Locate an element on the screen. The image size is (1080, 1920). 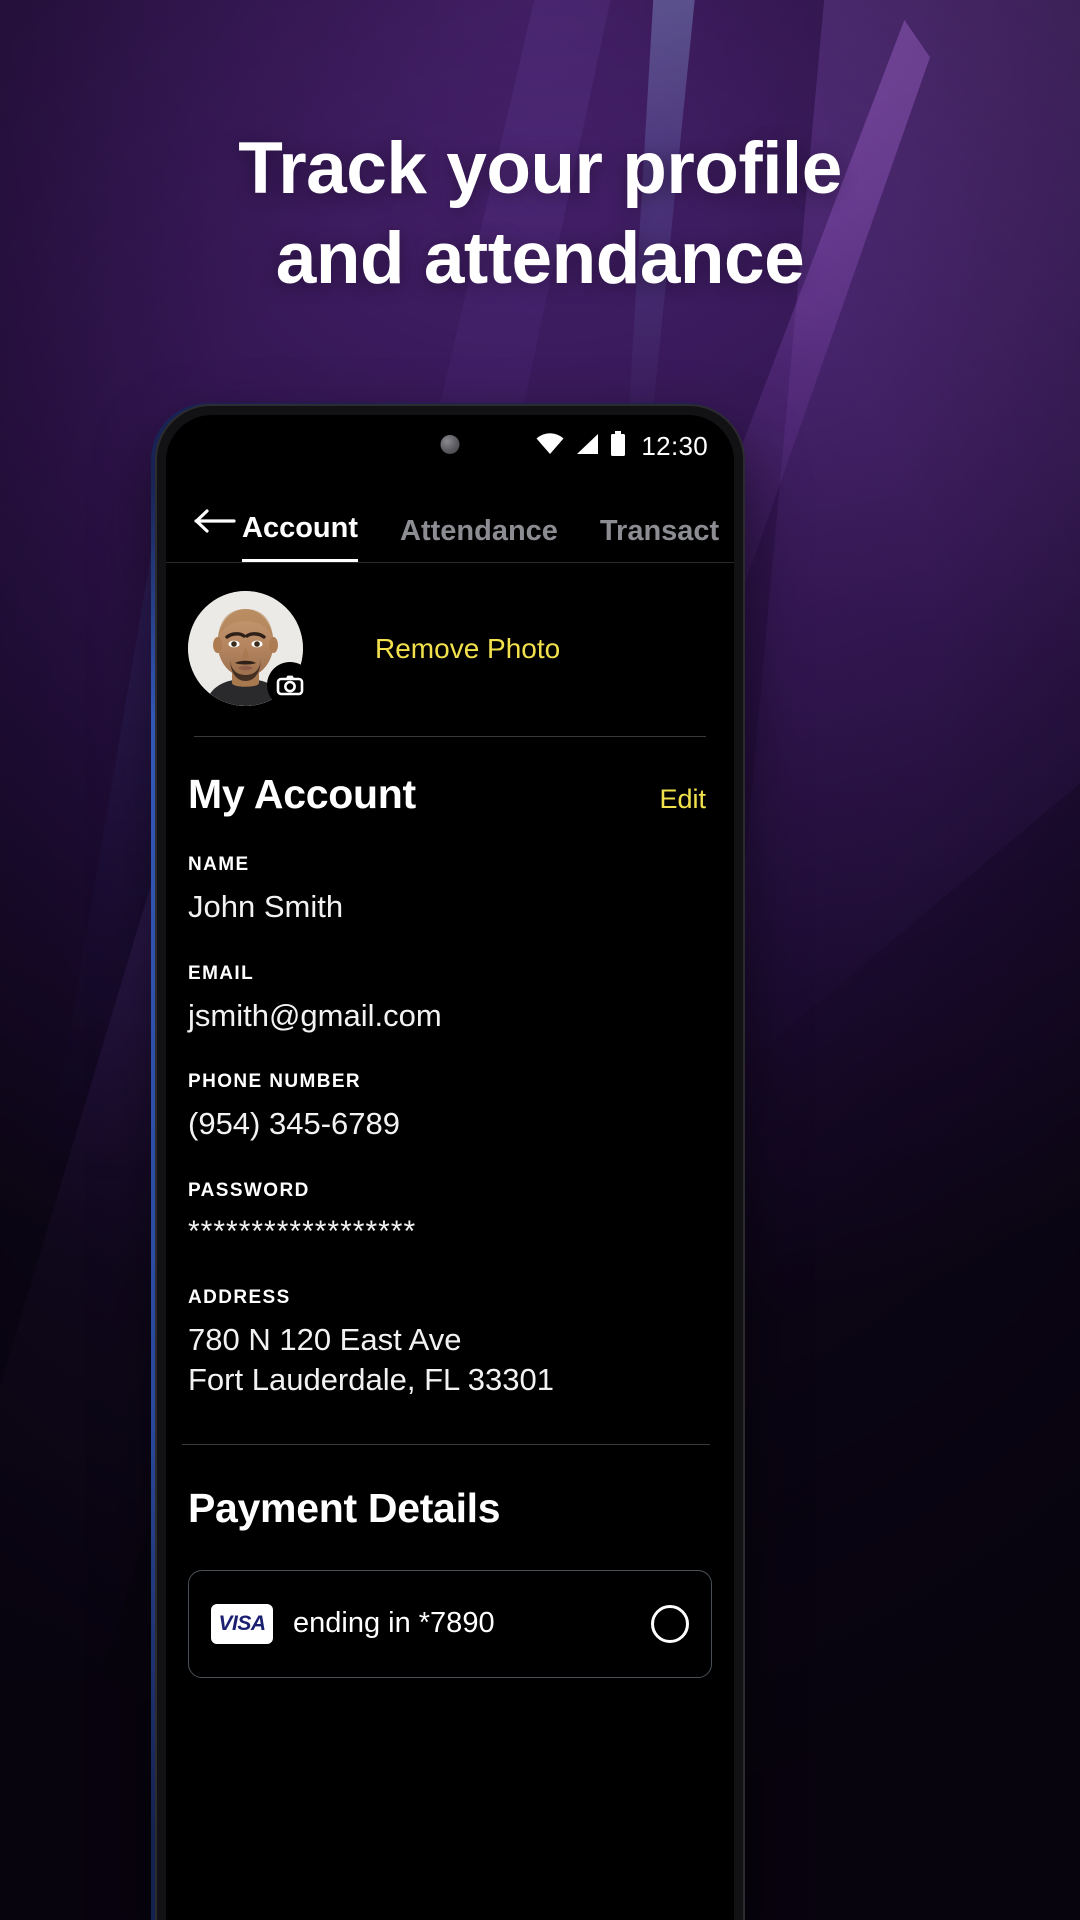
field-phone-number: PHONE NUMBER (954) 345-6789 is located at coordinates (450, 1107).